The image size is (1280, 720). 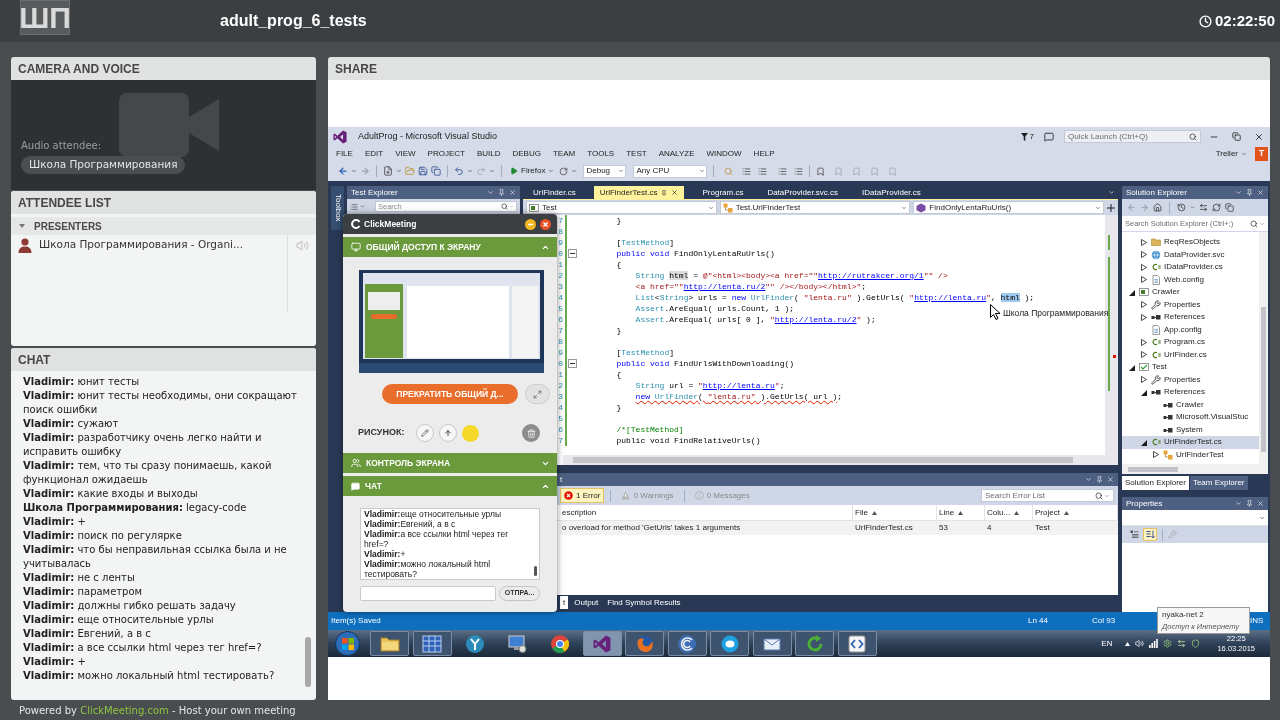 I want to click on tree-item: UrlFinder.cs, so click(x=1190, y=354).